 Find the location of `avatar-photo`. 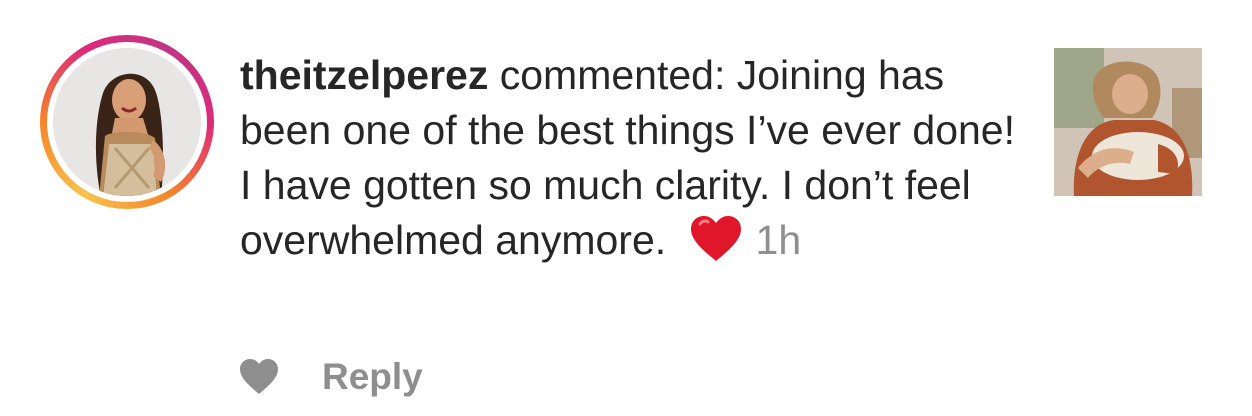

avatar-photo is located at coordinates (127, 122).